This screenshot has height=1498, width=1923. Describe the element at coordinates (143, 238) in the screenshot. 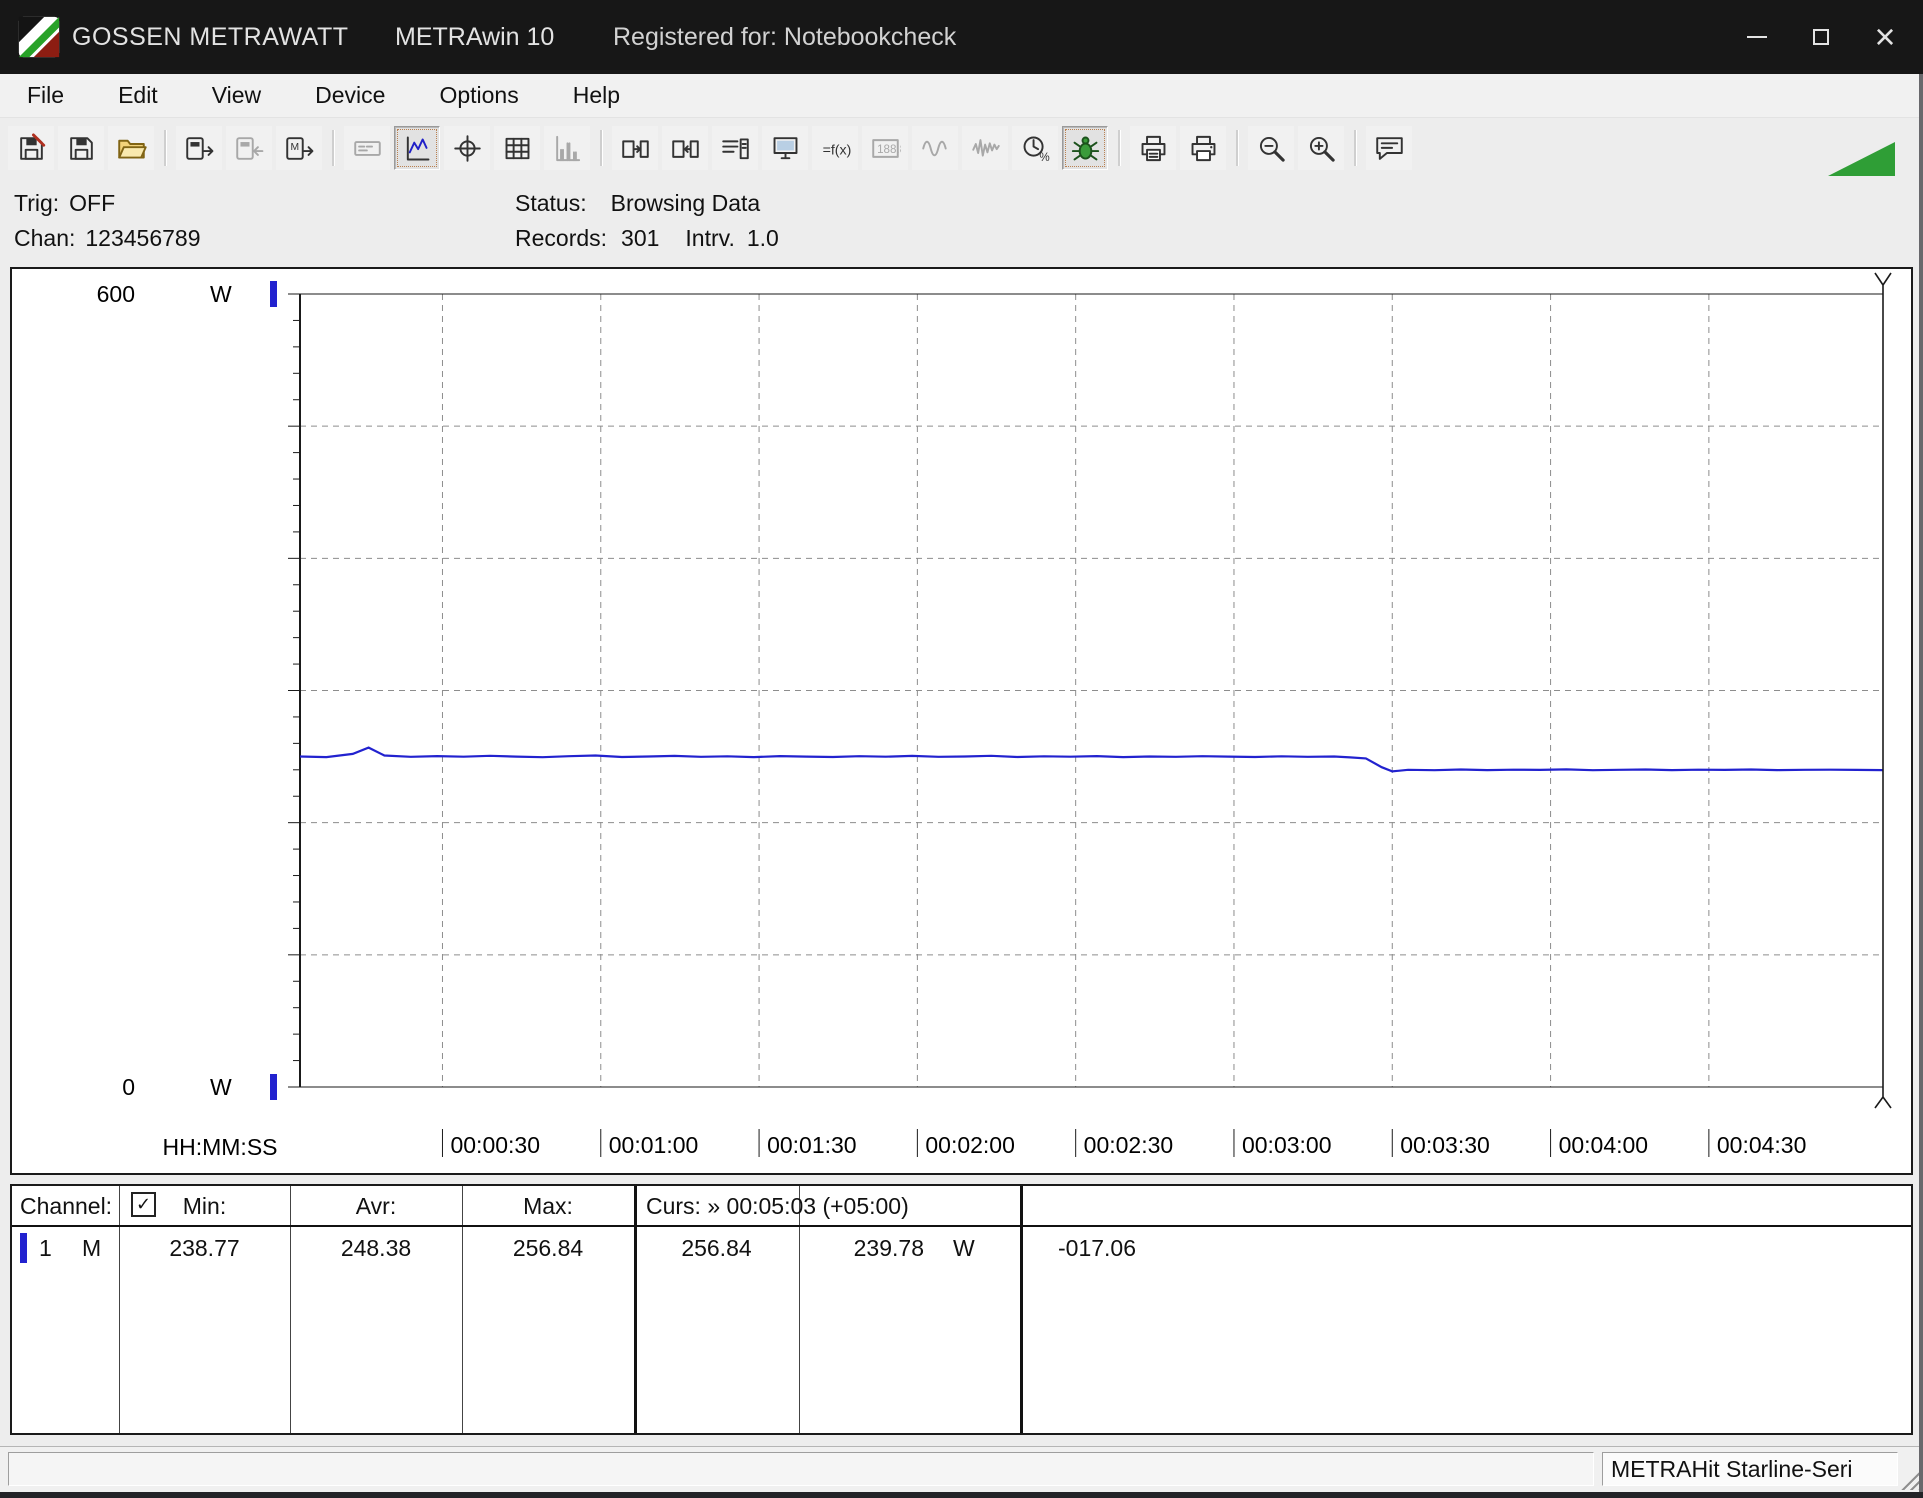

I see `chan-value: 123456789` at that location.